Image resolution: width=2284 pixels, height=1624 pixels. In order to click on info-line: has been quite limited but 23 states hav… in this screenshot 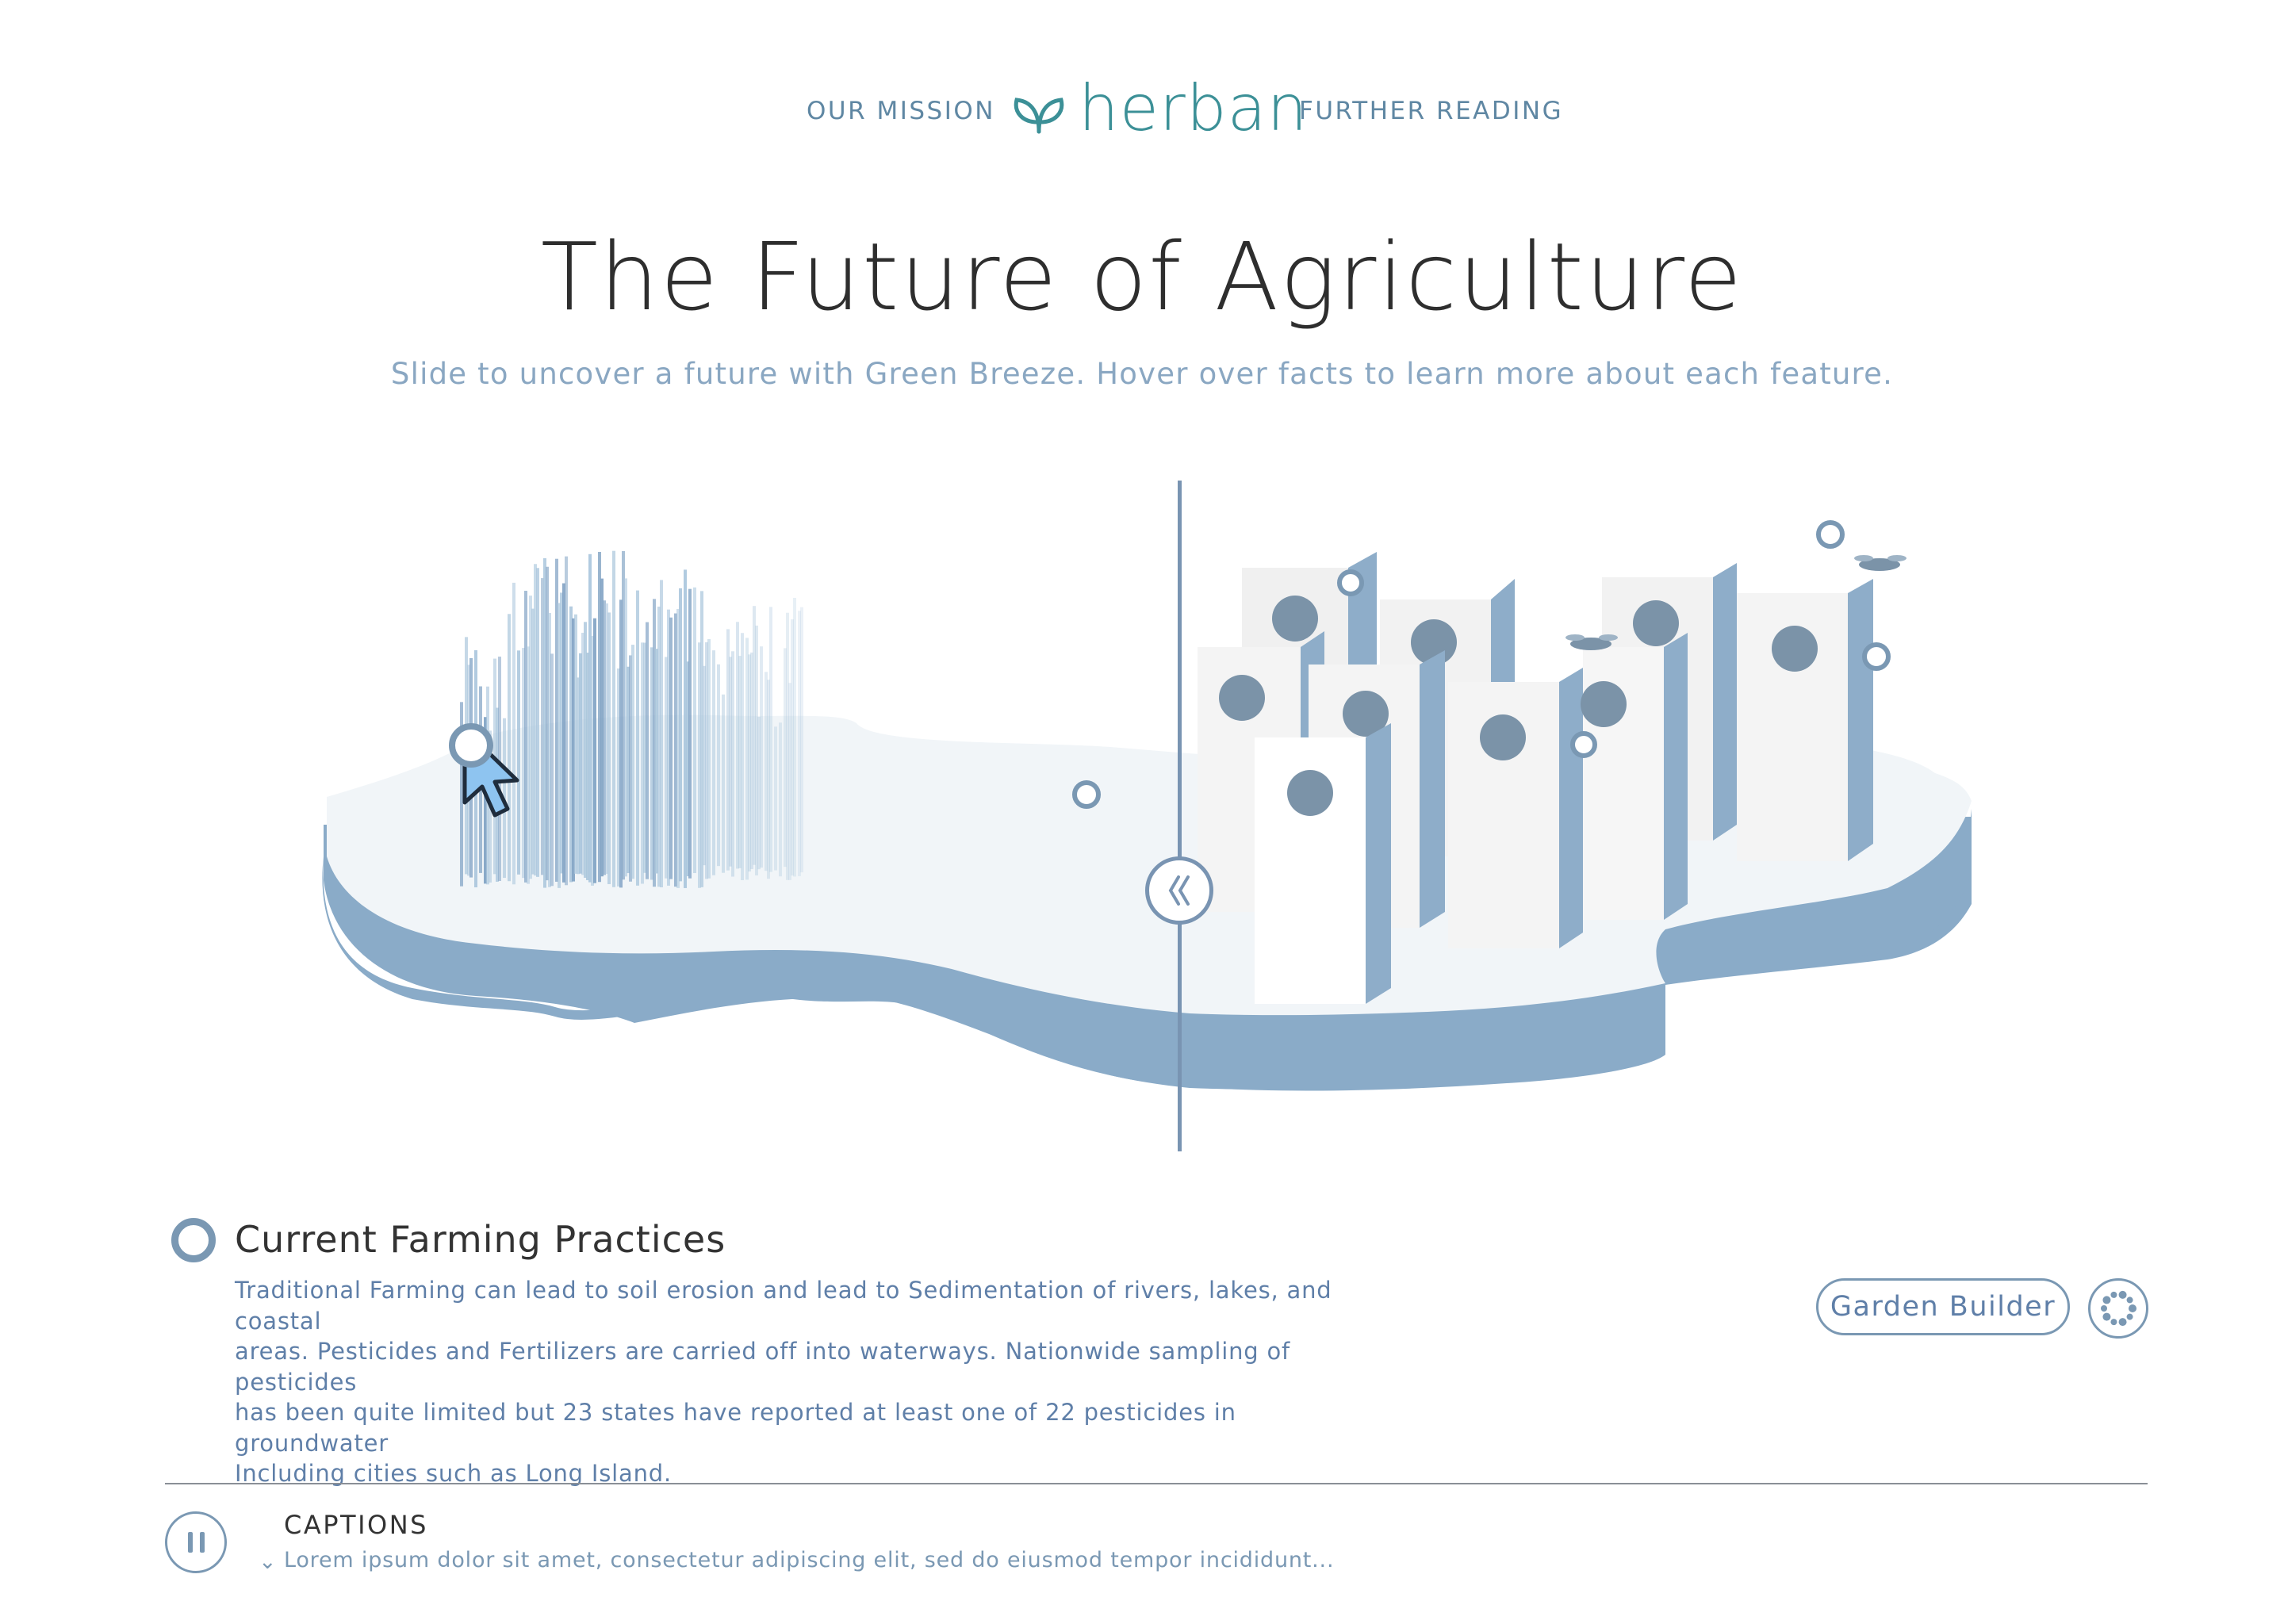, I will do `click(735, 1428)`.